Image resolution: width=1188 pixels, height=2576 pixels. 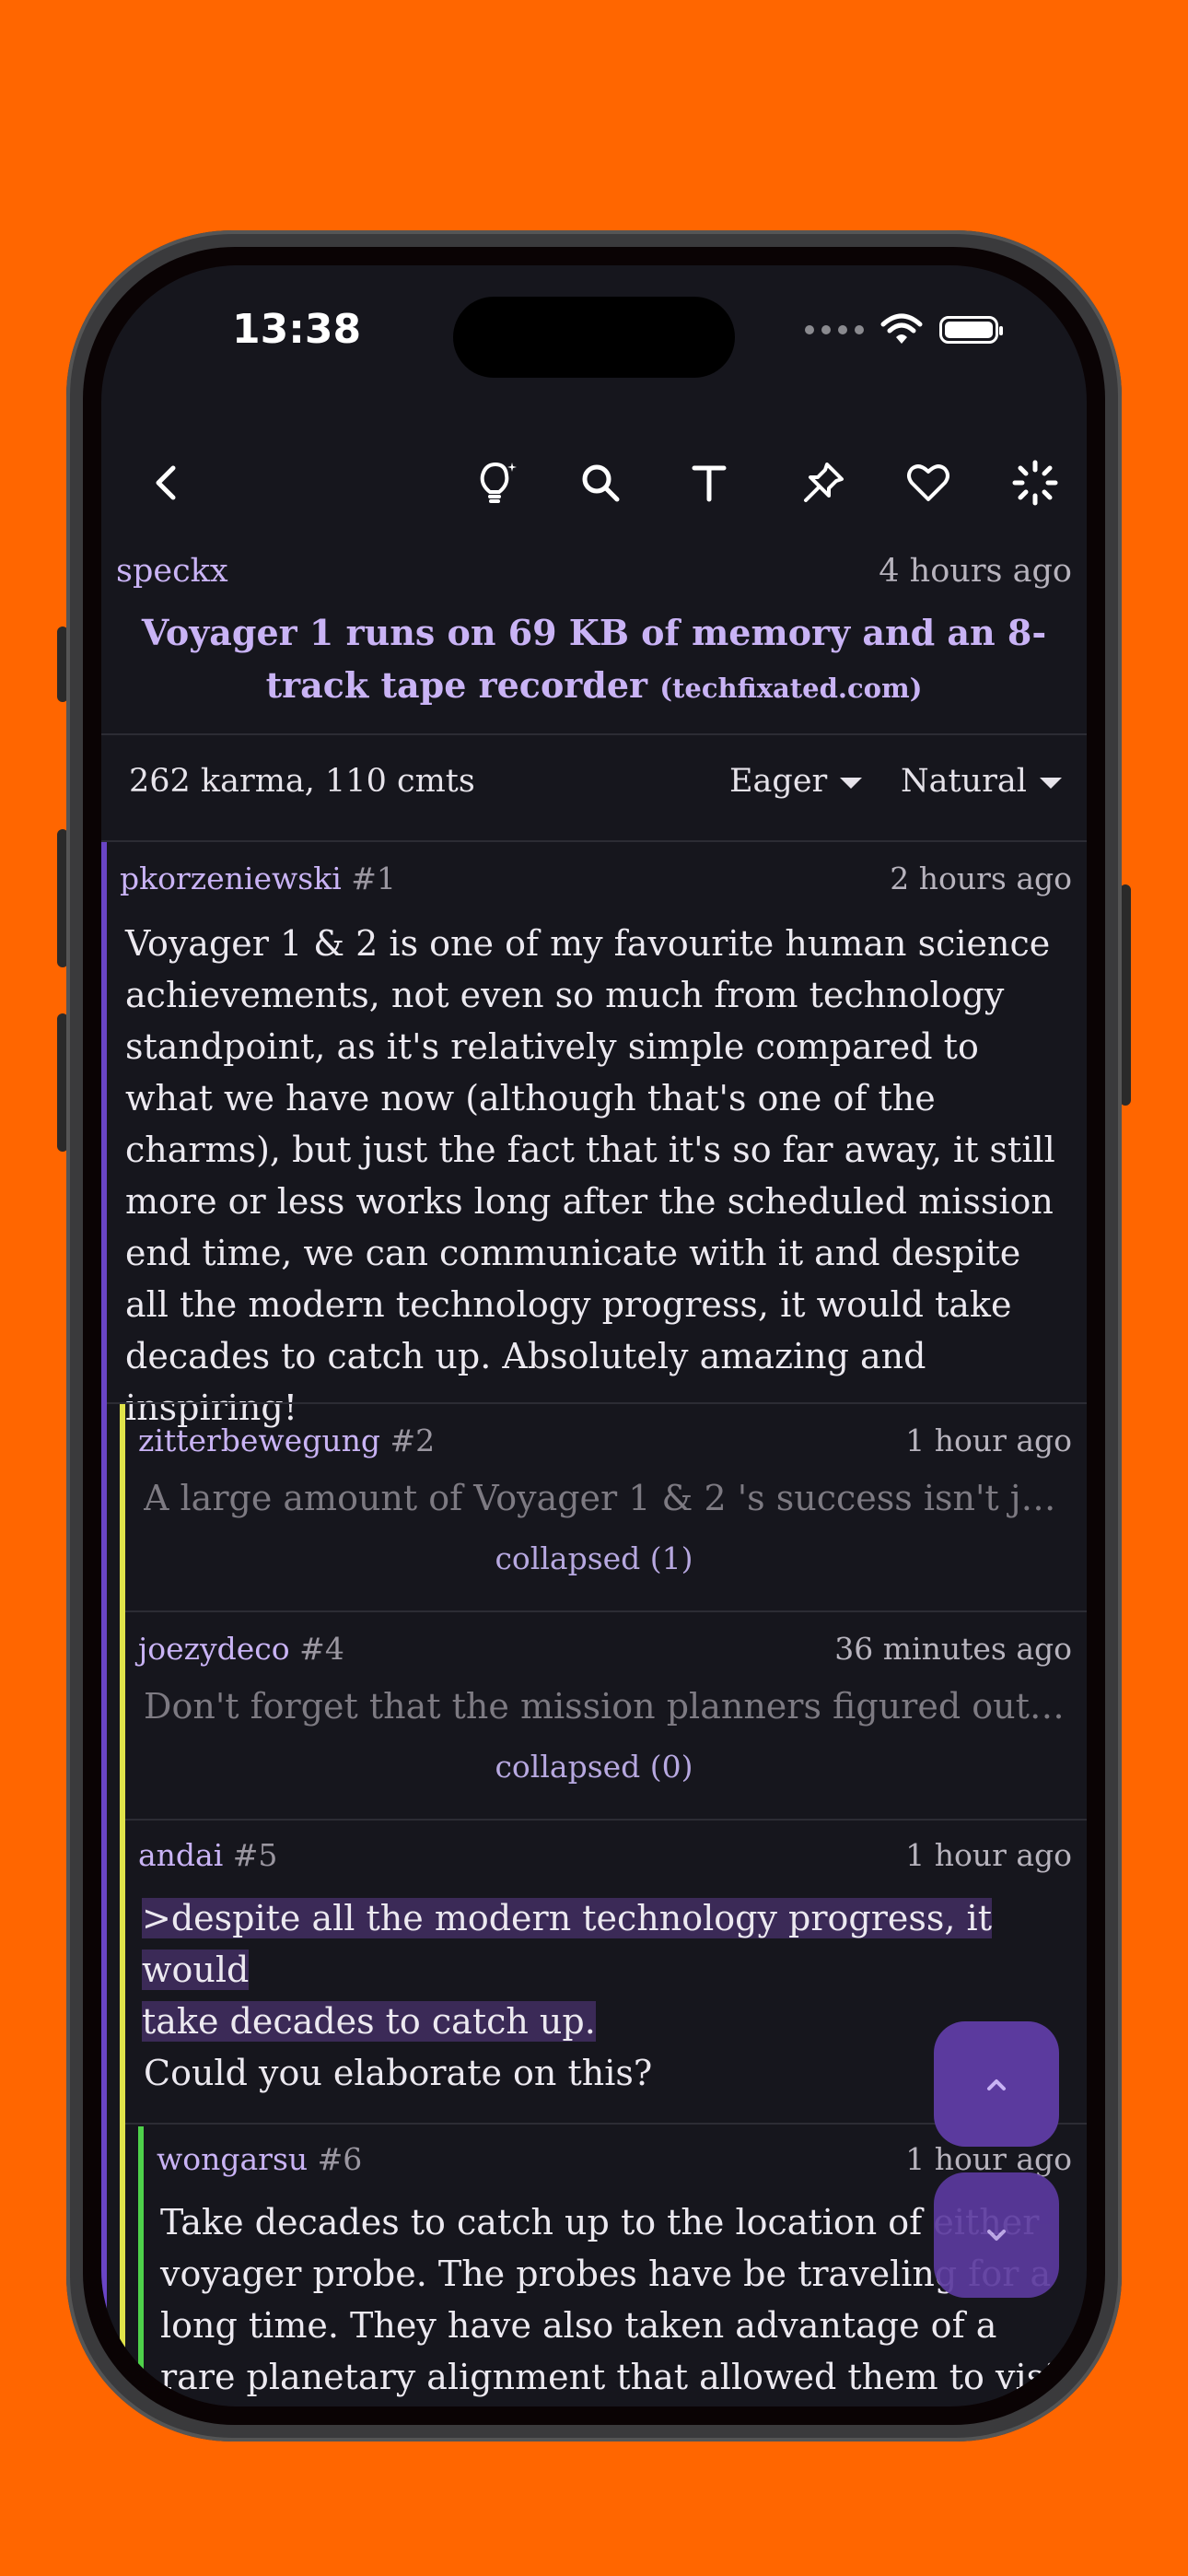 I want to click on back-icon, so click(x=167, y=482).